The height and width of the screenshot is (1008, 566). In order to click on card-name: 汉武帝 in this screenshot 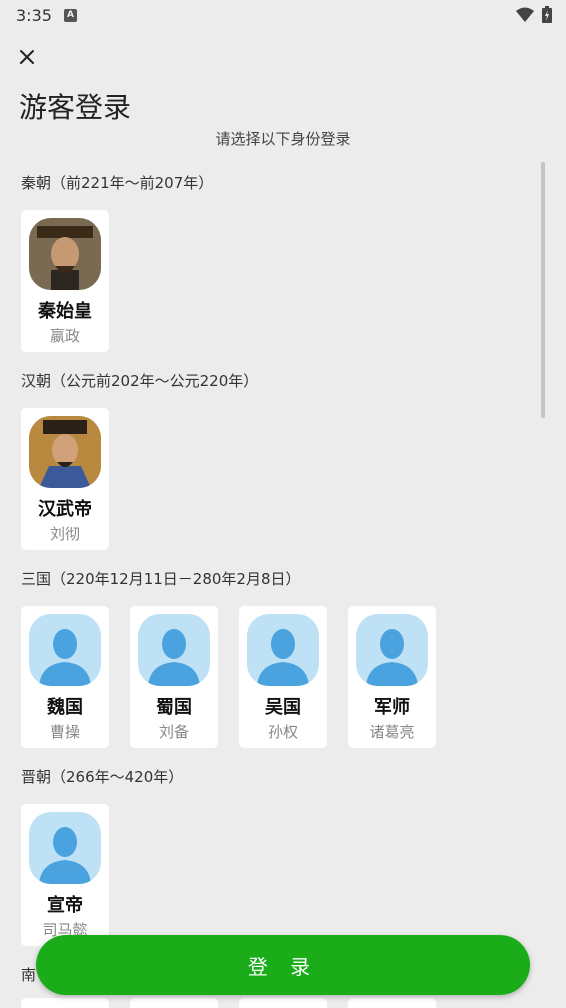, I will do `click(65, 509)`.